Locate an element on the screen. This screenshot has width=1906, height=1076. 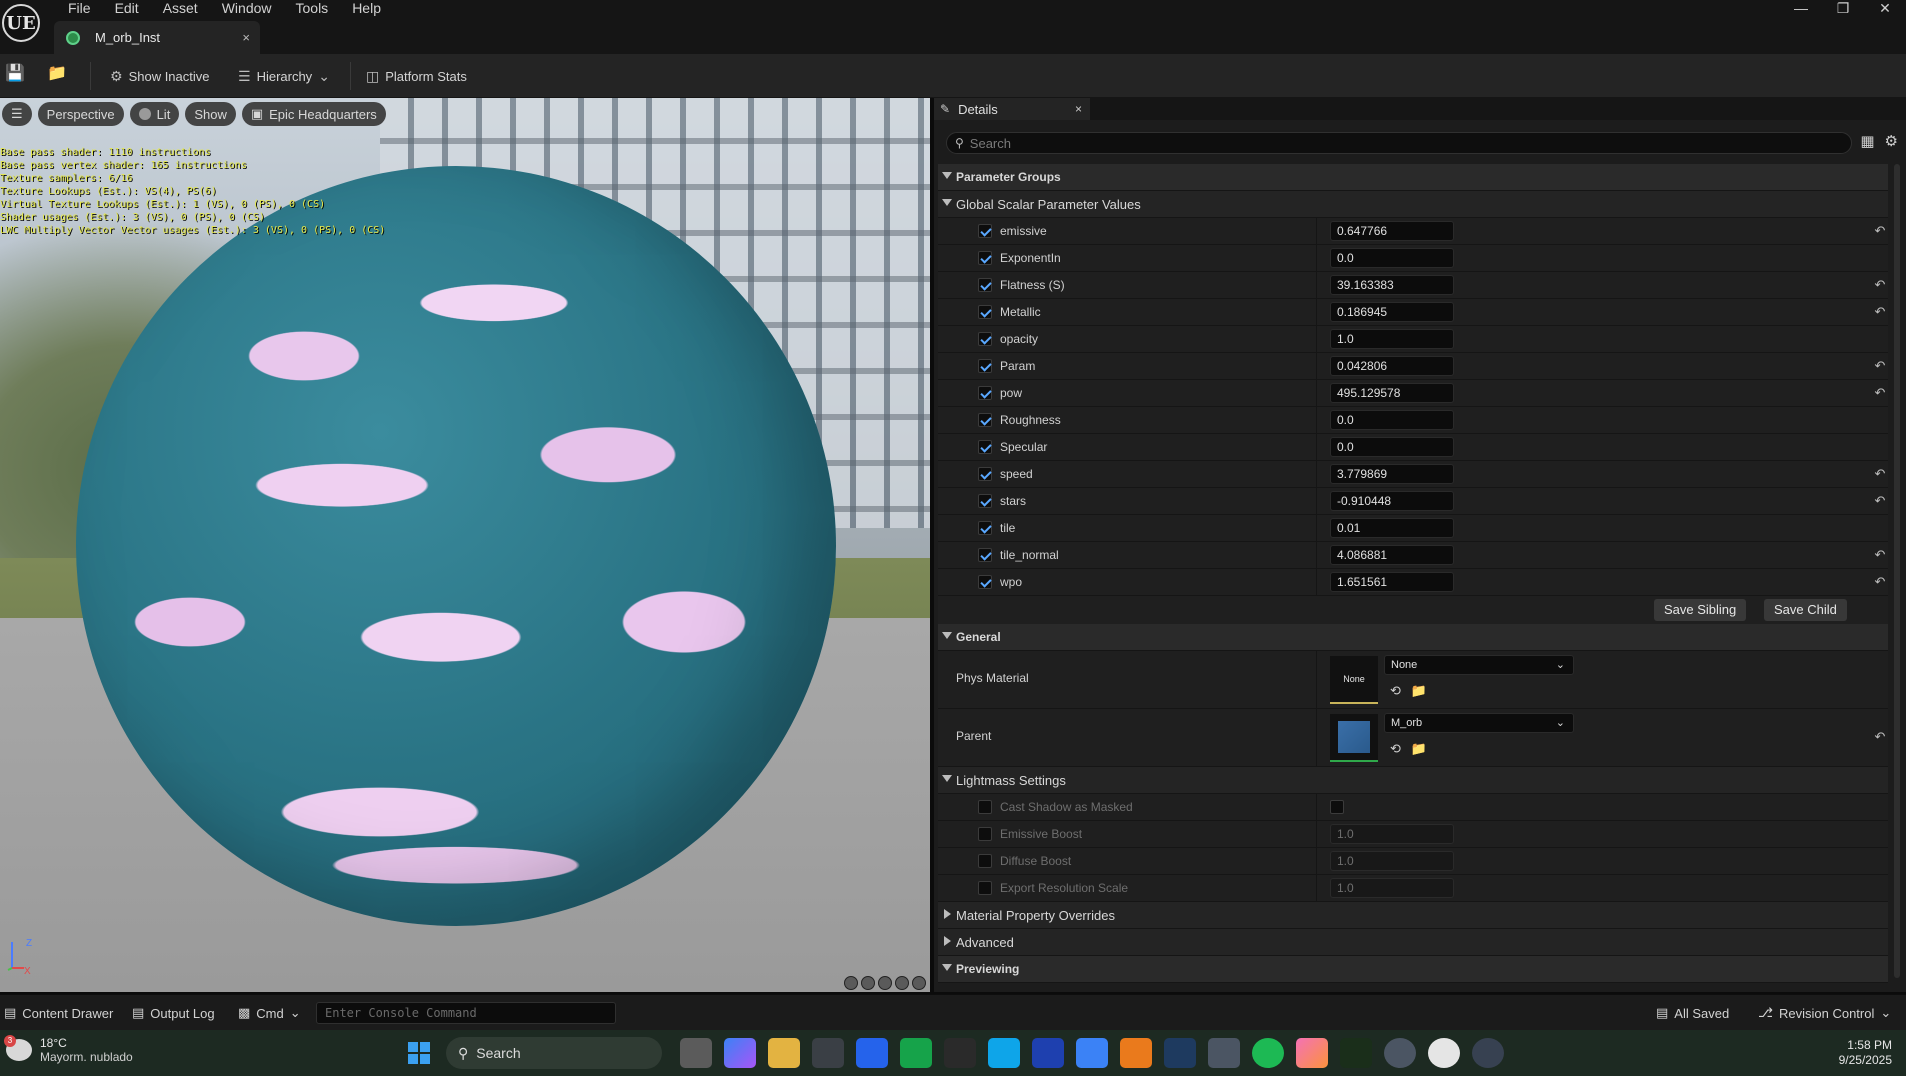
content-drawer-button: ▤ Content Drawer is located at coordinates (58, 1013).